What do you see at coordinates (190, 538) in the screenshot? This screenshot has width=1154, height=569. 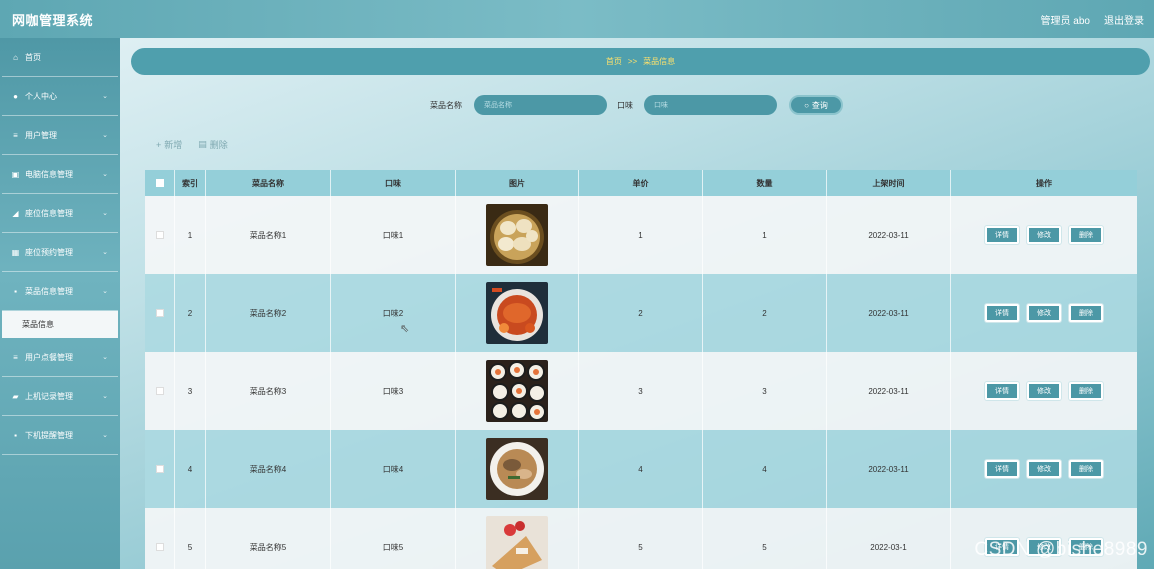 I see `cell-index: 5` at bounding box center [190, 538].